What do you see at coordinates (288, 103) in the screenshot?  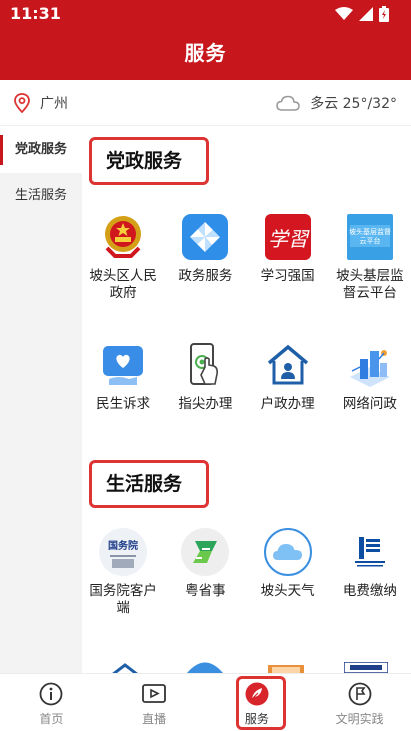 I see `cloud-icon` at bounding box center [288, 103].